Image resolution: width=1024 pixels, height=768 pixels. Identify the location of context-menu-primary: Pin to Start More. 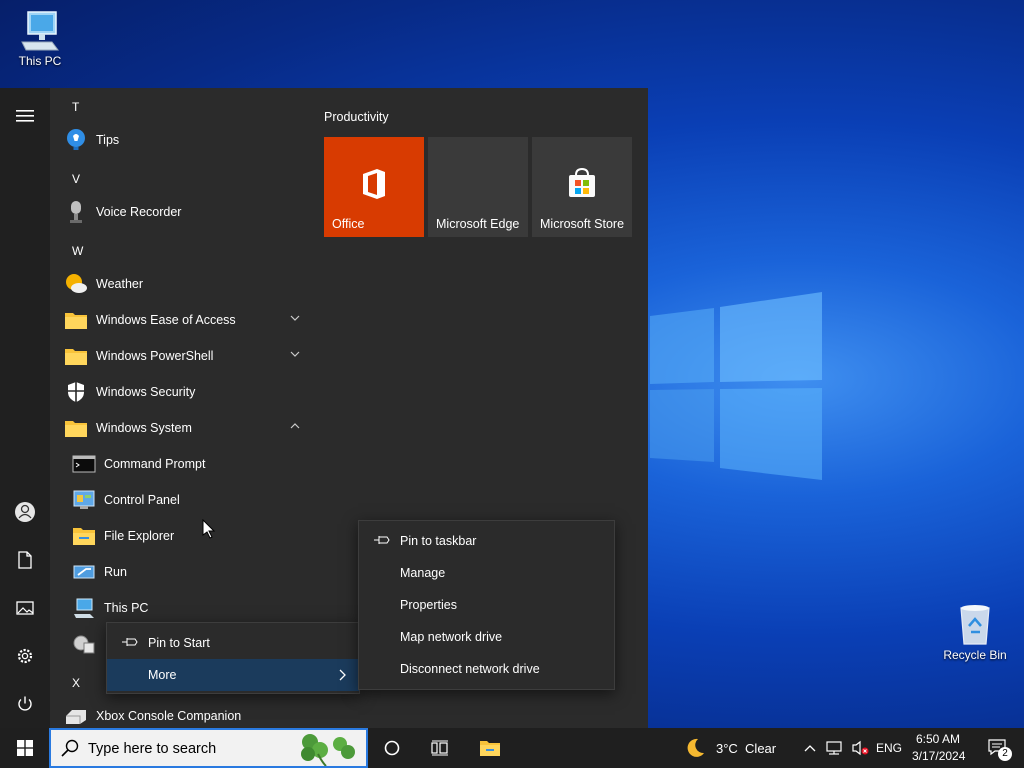
(233, 658).